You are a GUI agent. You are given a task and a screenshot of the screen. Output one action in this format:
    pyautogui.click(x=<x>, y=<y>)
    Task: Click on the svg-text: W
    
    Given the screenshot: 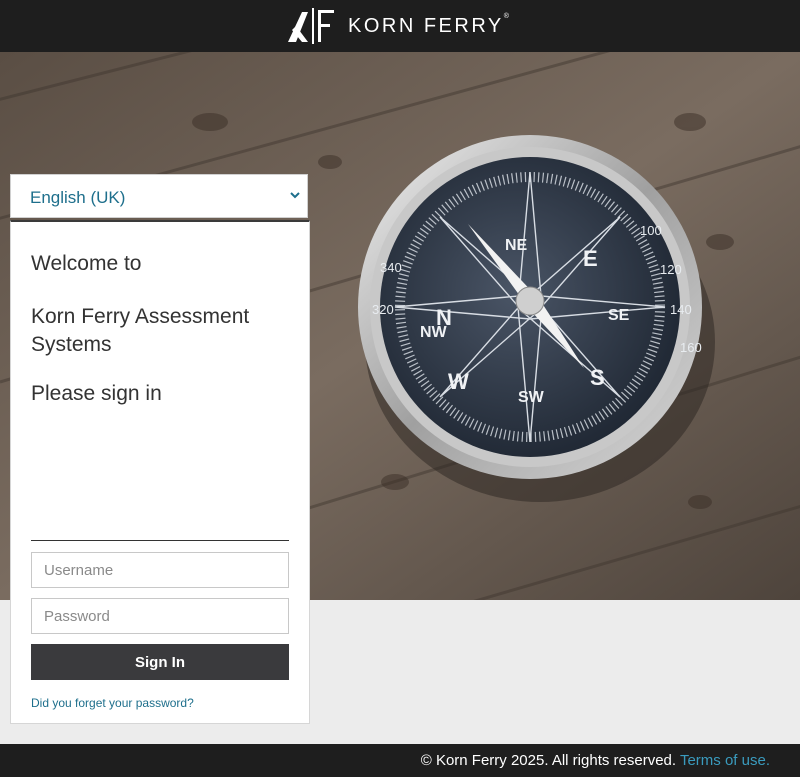 What is the action you would take?
    pyautogui.click(x=458, y=381)
    